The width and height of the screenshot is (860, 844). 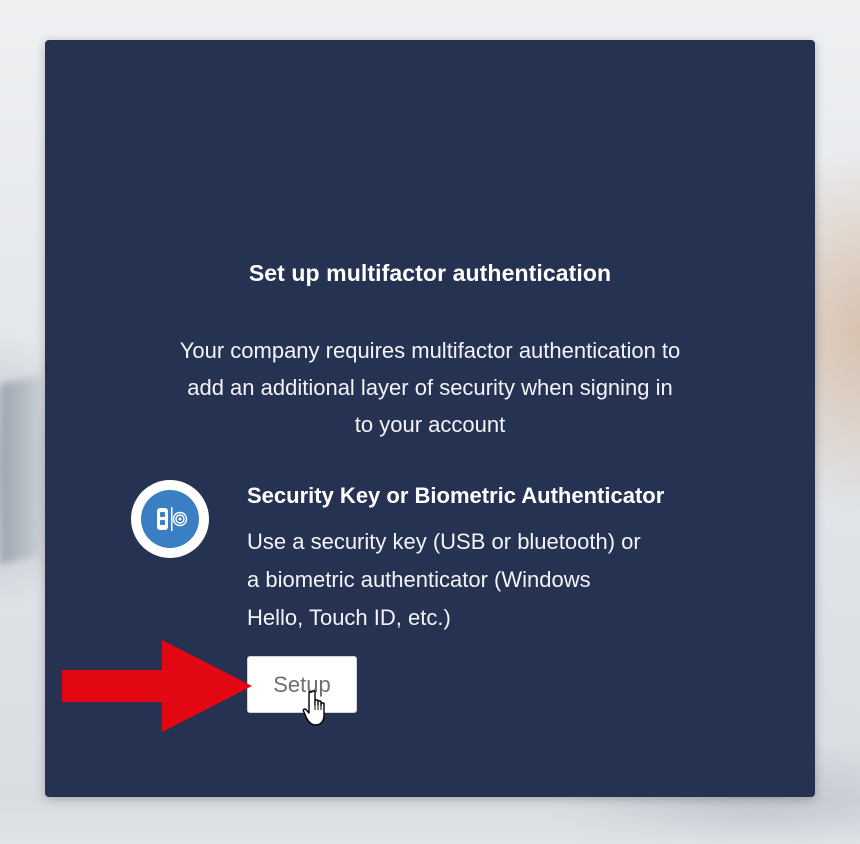 I want to click on description-line: to your account, so click(x=430, y=424).